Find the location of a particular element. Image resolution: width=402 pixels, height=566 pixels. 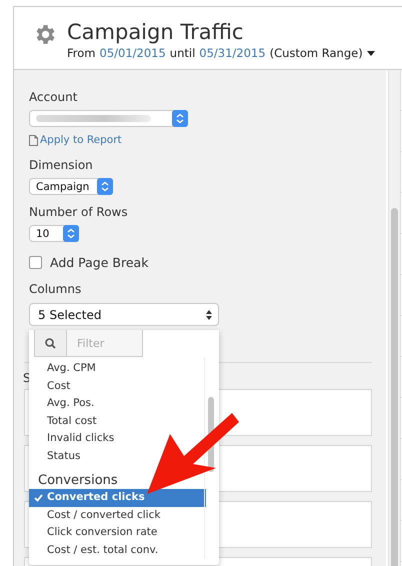

account-label: Account is located at coordinates (53, 97).